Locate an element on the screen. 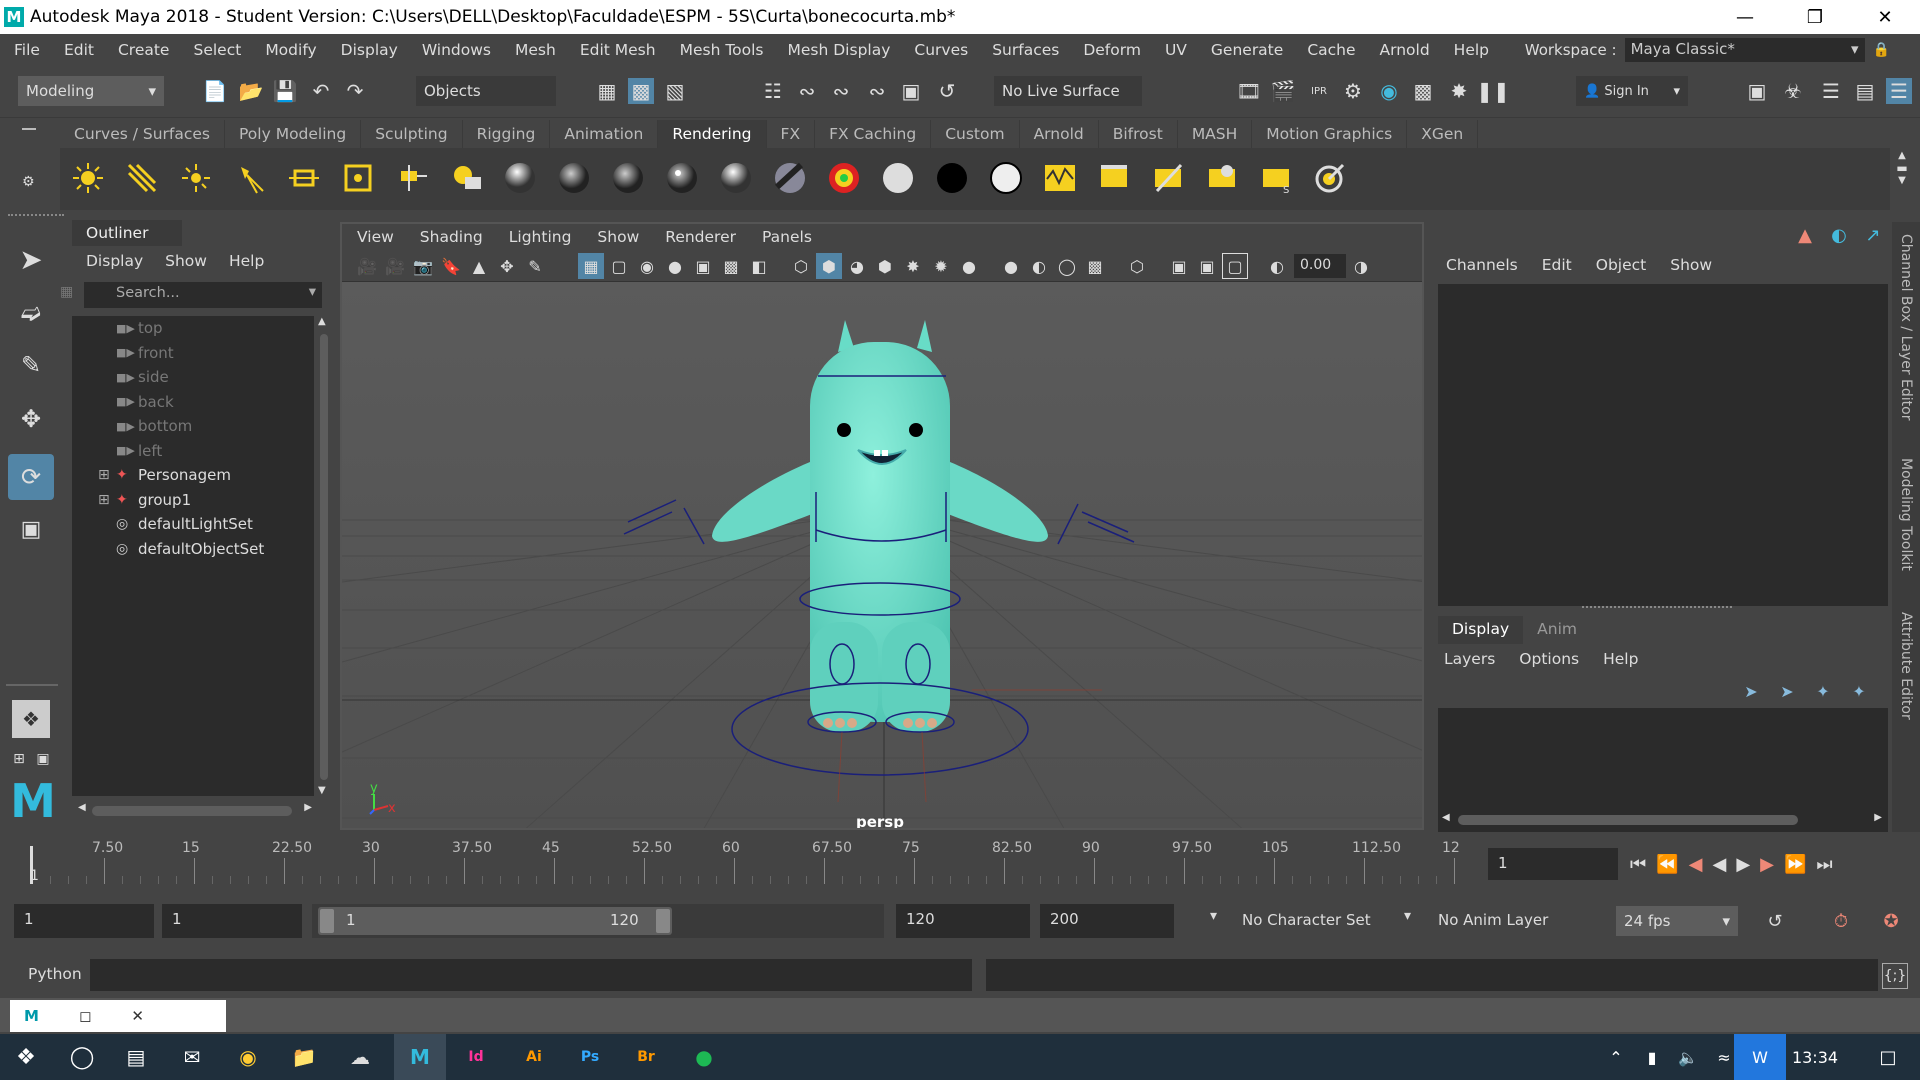 The width and height of the screenshot is (1920, 1080). gamma-icon: ◑ is located at coordinates (1361, 266).